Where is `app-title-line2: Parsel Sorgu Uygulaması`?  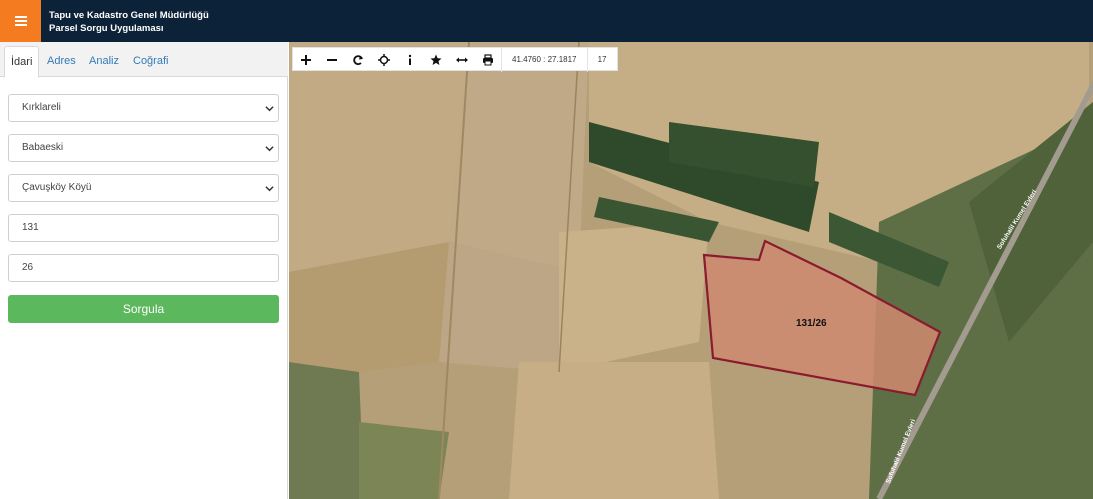
app-title-line2: Parsel Sorgu Uygulaması is located at coordinates (106, 28).